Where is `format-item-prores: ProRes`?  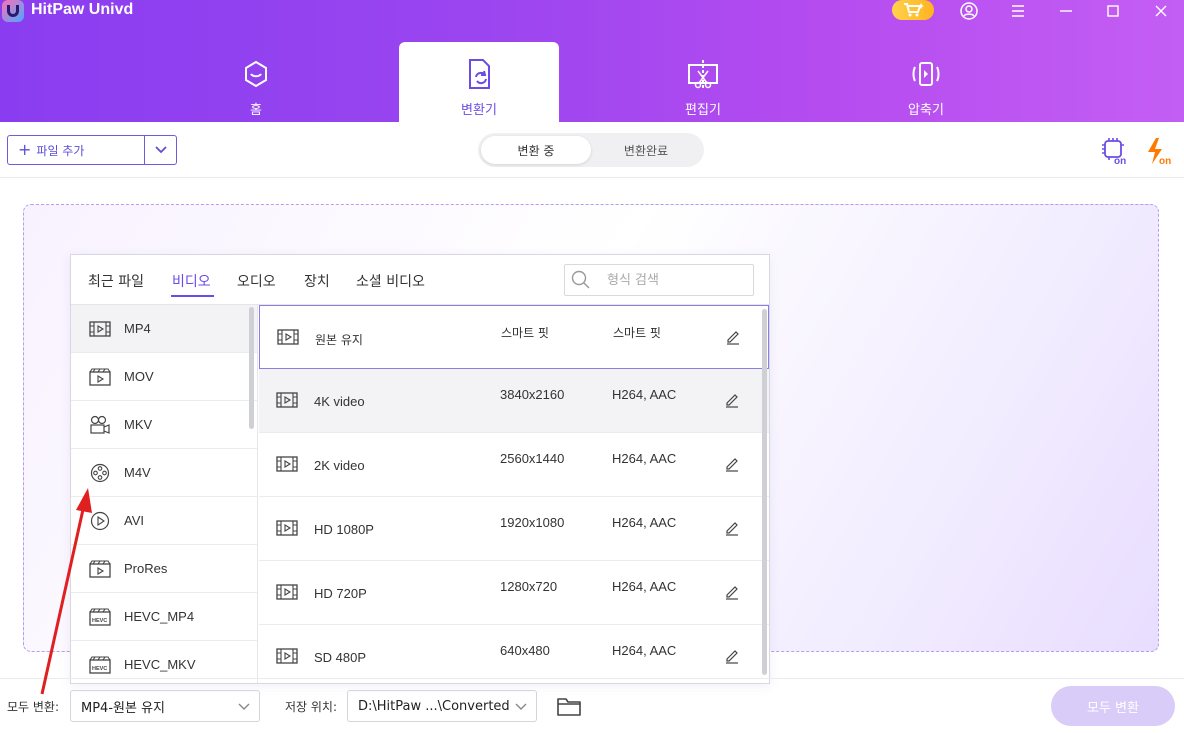
format-item-prores: ProRes is located at coordinates (164, 569).